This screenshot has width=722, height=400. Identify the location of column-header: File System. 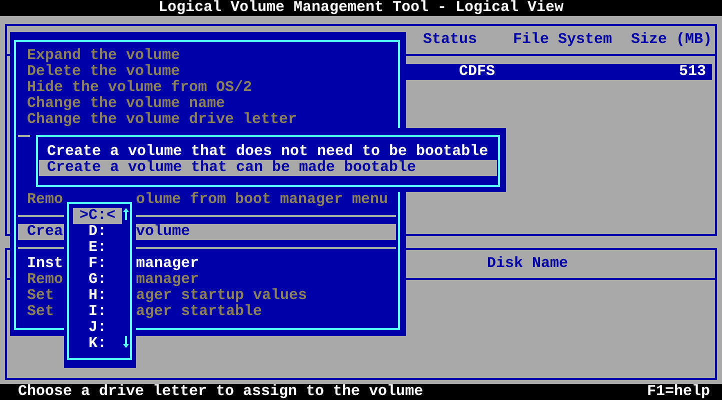
(562, 40).